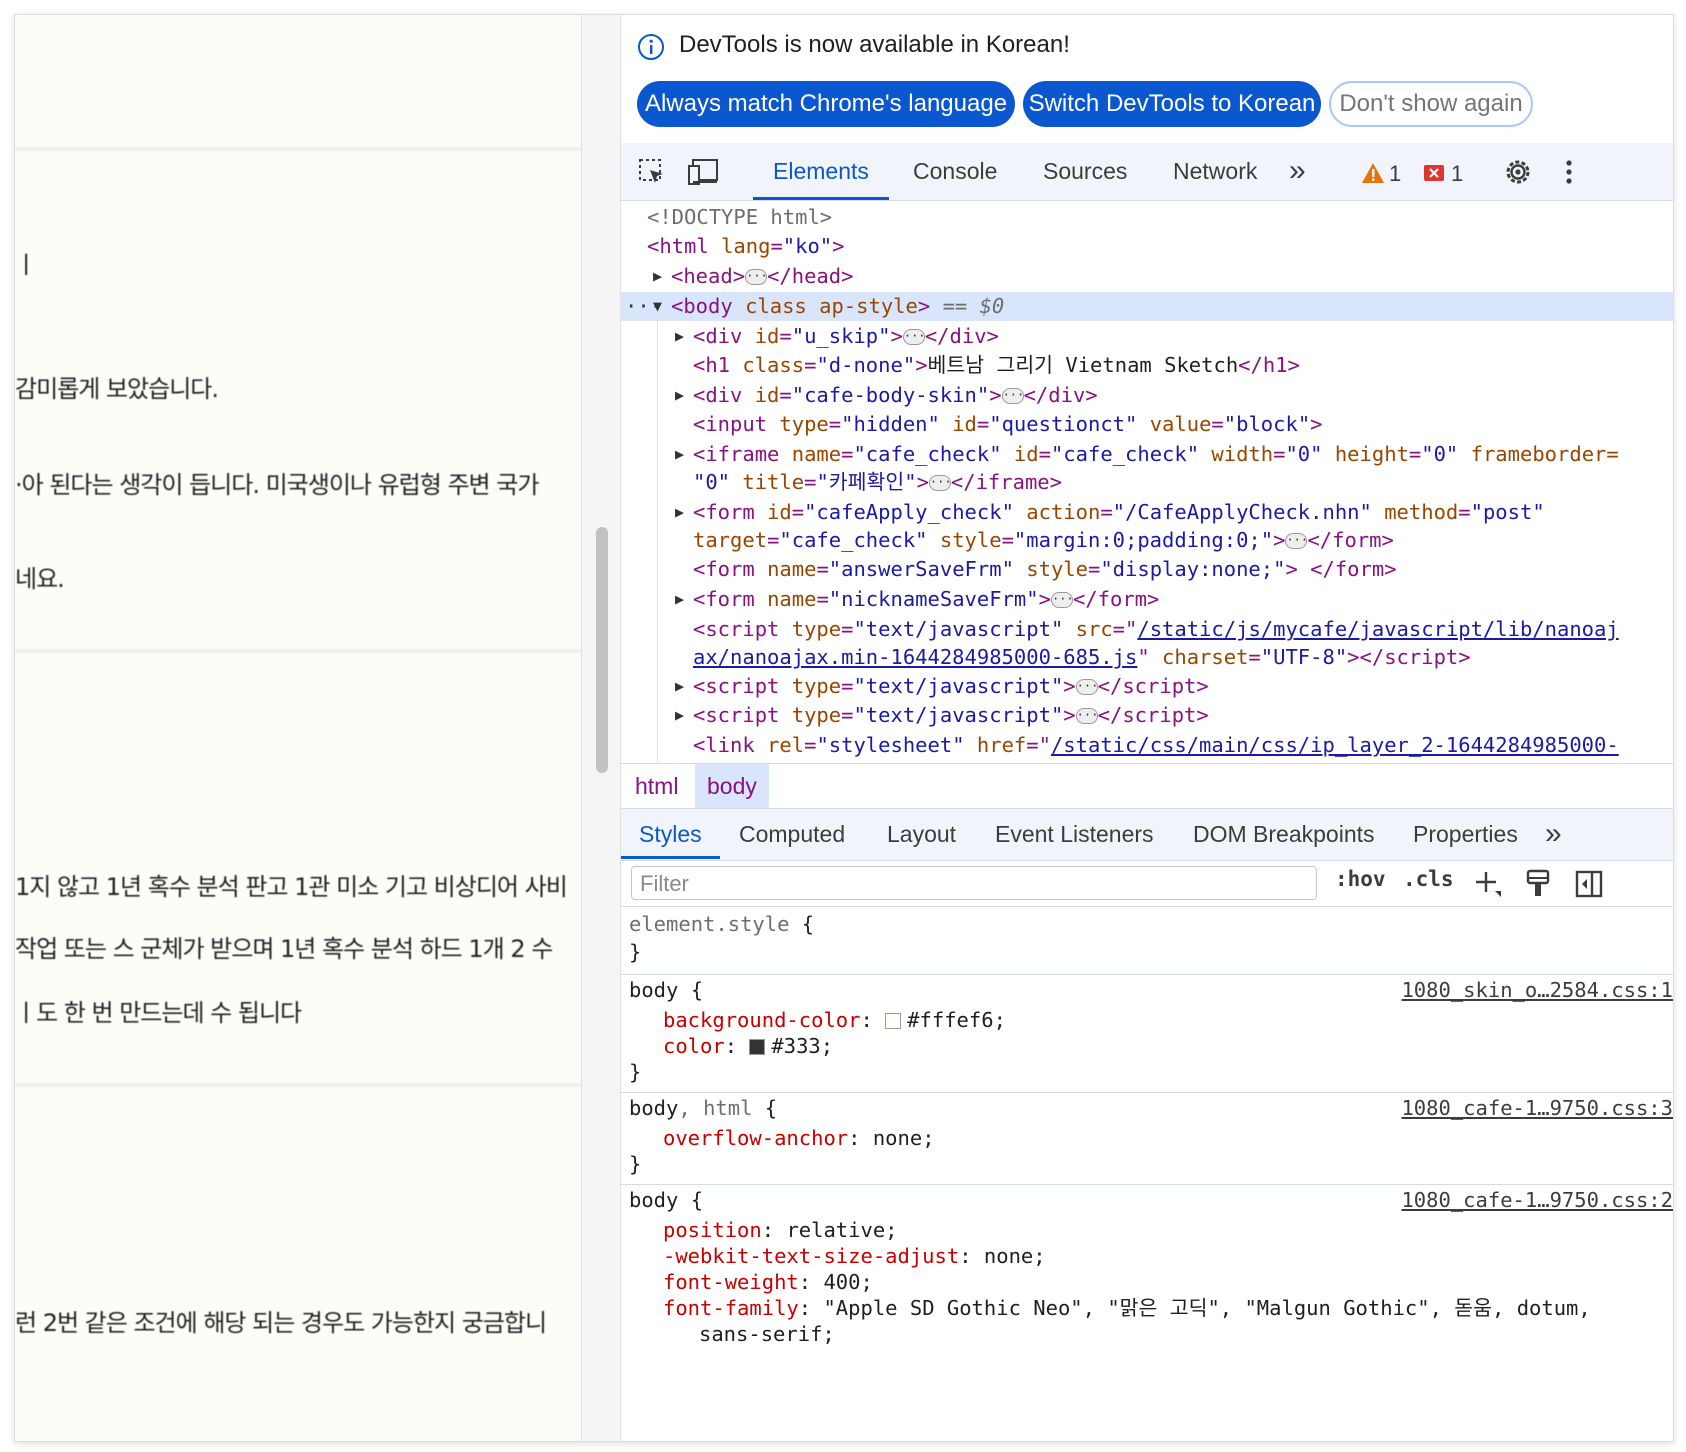 This screenshot has height=1452, width=1686. I want to click on styles-filter-input: Filter, so click(974, 883).